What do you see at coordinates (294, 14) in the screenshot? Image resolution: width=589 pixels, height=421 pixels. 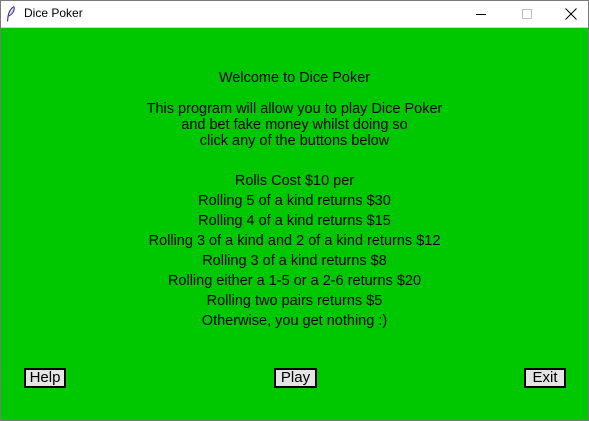 I see `title-bar: Dice Poker` at bounding box center [294, 14].